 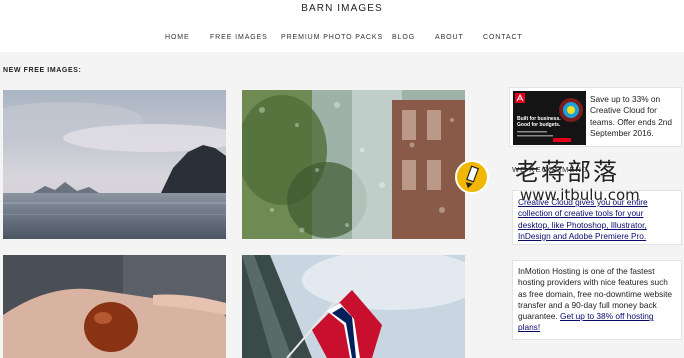 I want to click on watermark-url: www.itbulu.com, so click(x=580, y=195).